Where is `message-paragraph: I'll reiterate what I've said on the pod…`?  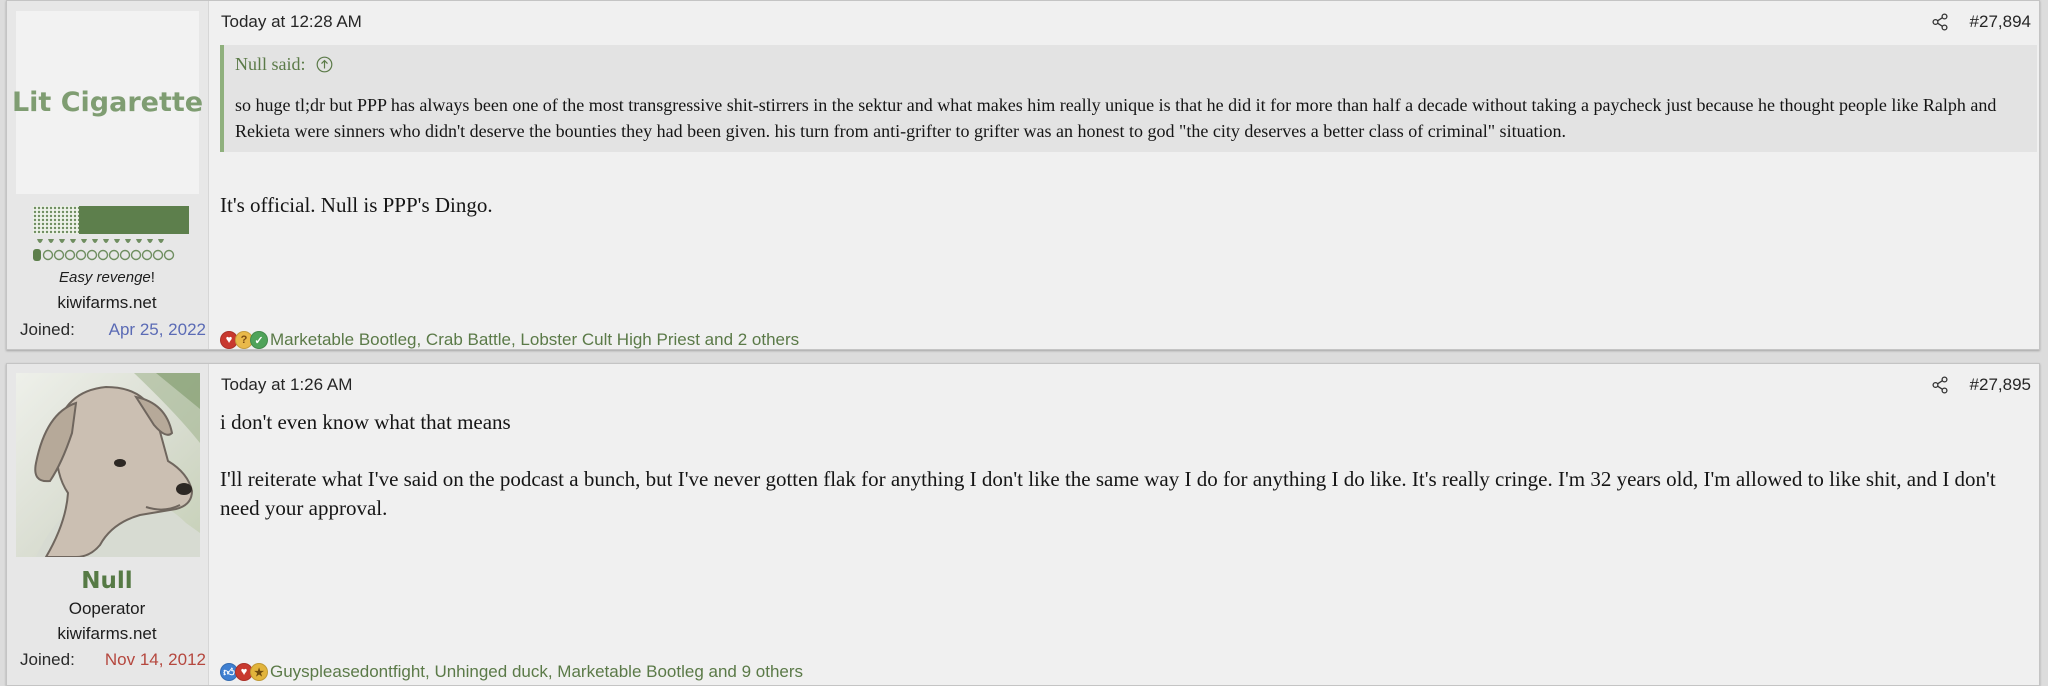 message-paragraph: I'll reiterate what I've said on the pod… is located at coordinates (1108, 493).